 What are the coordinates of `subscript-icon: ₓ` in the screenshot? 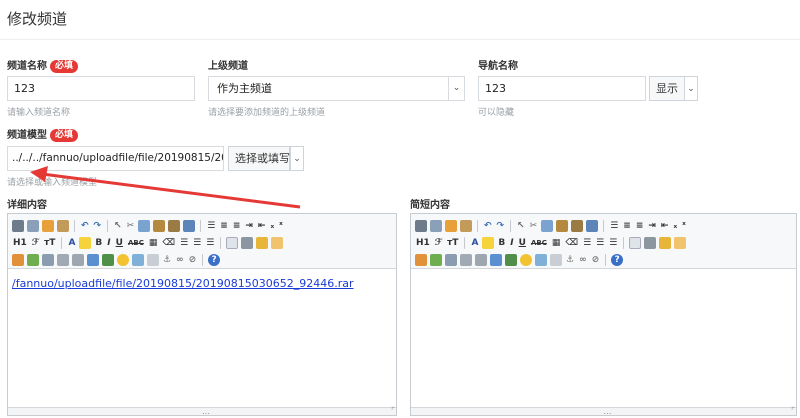 It's located at (272, 226).